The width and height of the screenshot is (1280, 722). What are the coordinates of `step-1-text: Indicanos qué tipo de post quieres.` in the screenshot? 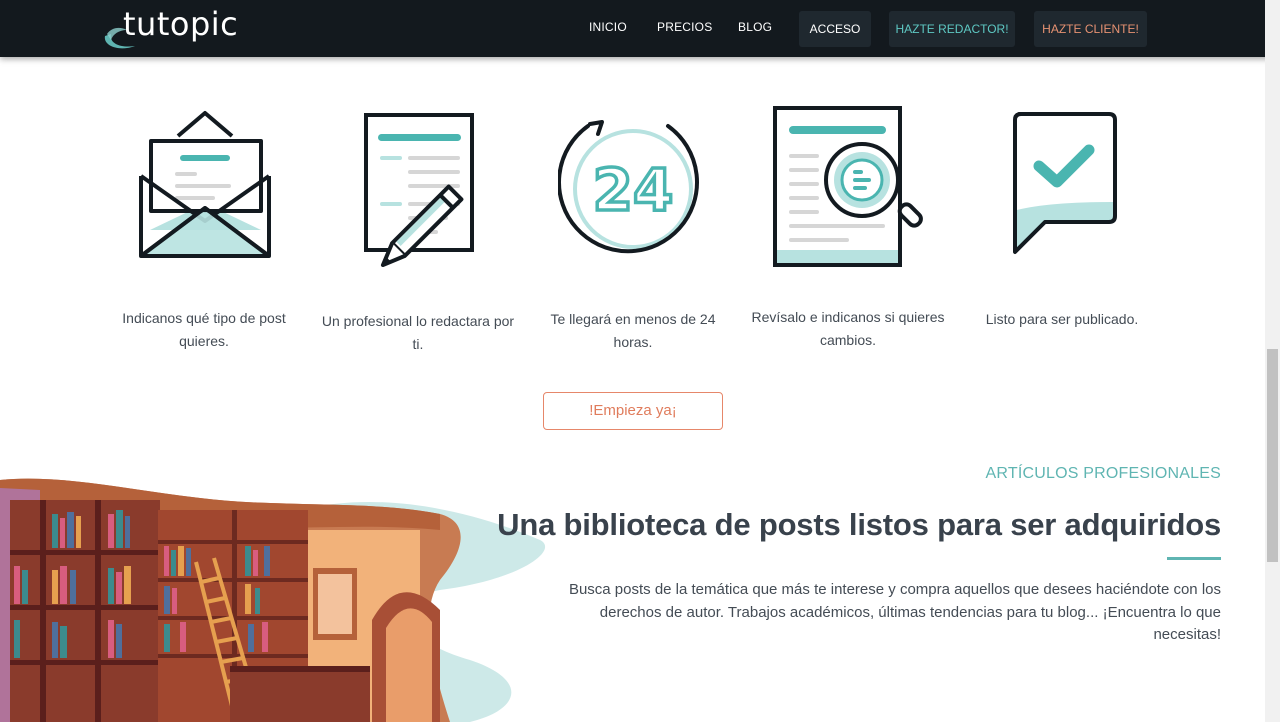 It's located at (204, 329).